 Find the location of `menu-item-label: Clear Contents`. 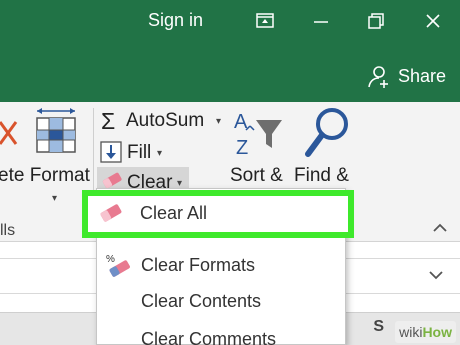

menu-item-label: Clear Contents is located at coordinates (201, 301).